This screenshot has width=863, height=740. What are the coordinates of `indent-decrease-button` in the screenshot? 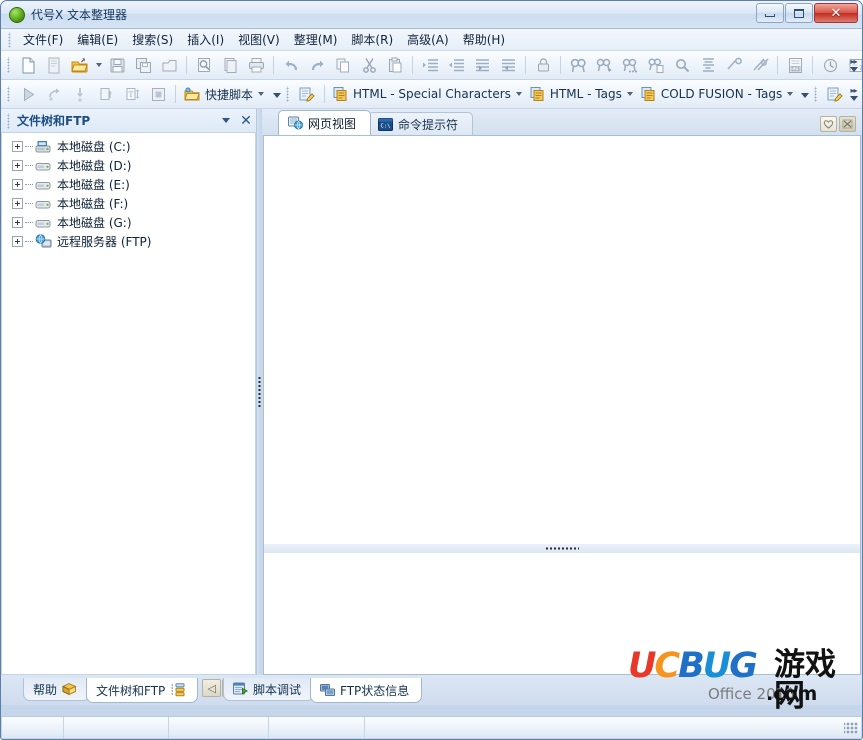 It's located at (456, 65).